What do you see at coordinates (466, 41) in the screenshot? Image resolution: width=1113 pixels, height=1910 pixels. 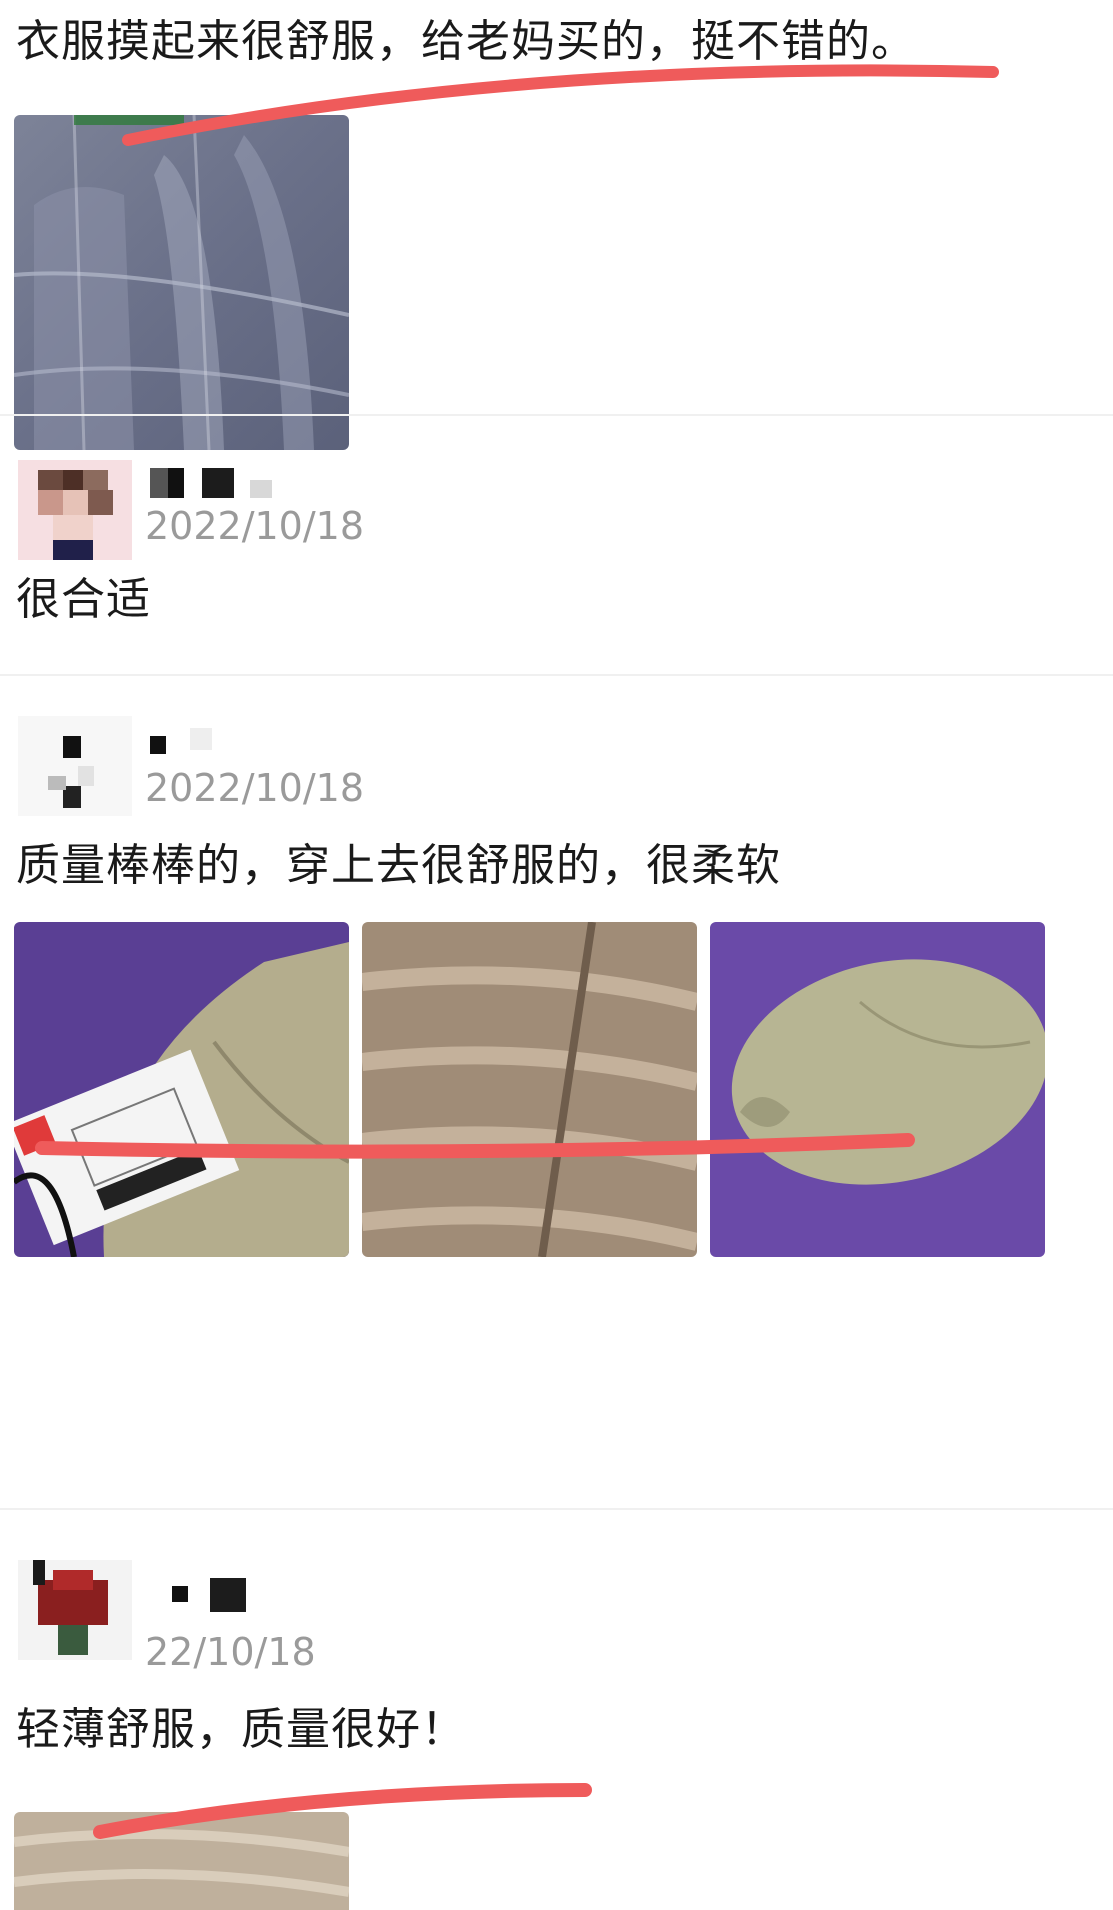 I see `review-text: 衣服摸起来很舒服，给老妈买的，挺不错的。` at bounding box center [466, 41].